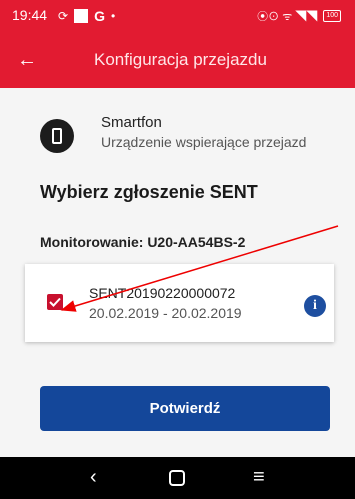 The image size is (355, 499). What do you see at coordinates (149, 192) in the screenshot?
I see `section-heading: Wybierz zgłoszenie SENT` at bounding box center [149, 192].